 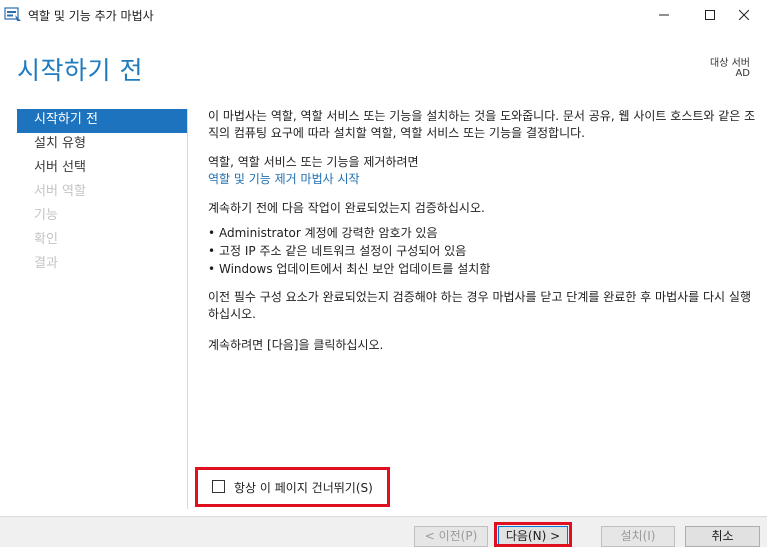 What do you see at coordinates (91, 16) in the screenshot?
I see `window-title: 역할 및 기능 추가 마법사` at bounding box center [91, 16].